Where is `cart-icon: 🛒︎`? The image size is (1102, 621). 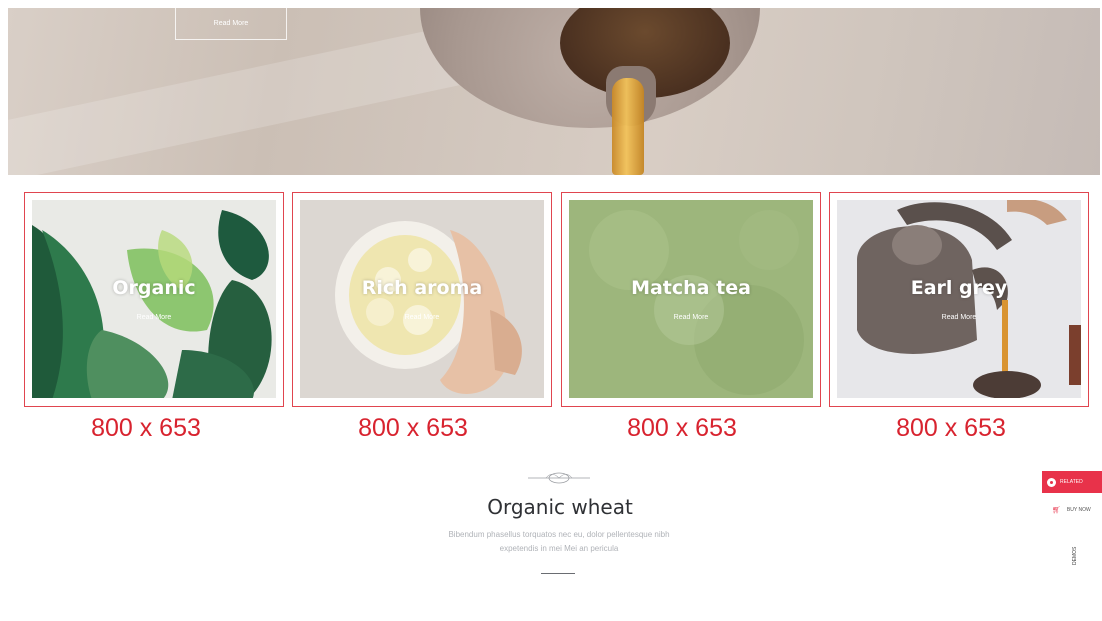
cart-icon: 🛒︎ is located at coordinates (1056, 510).